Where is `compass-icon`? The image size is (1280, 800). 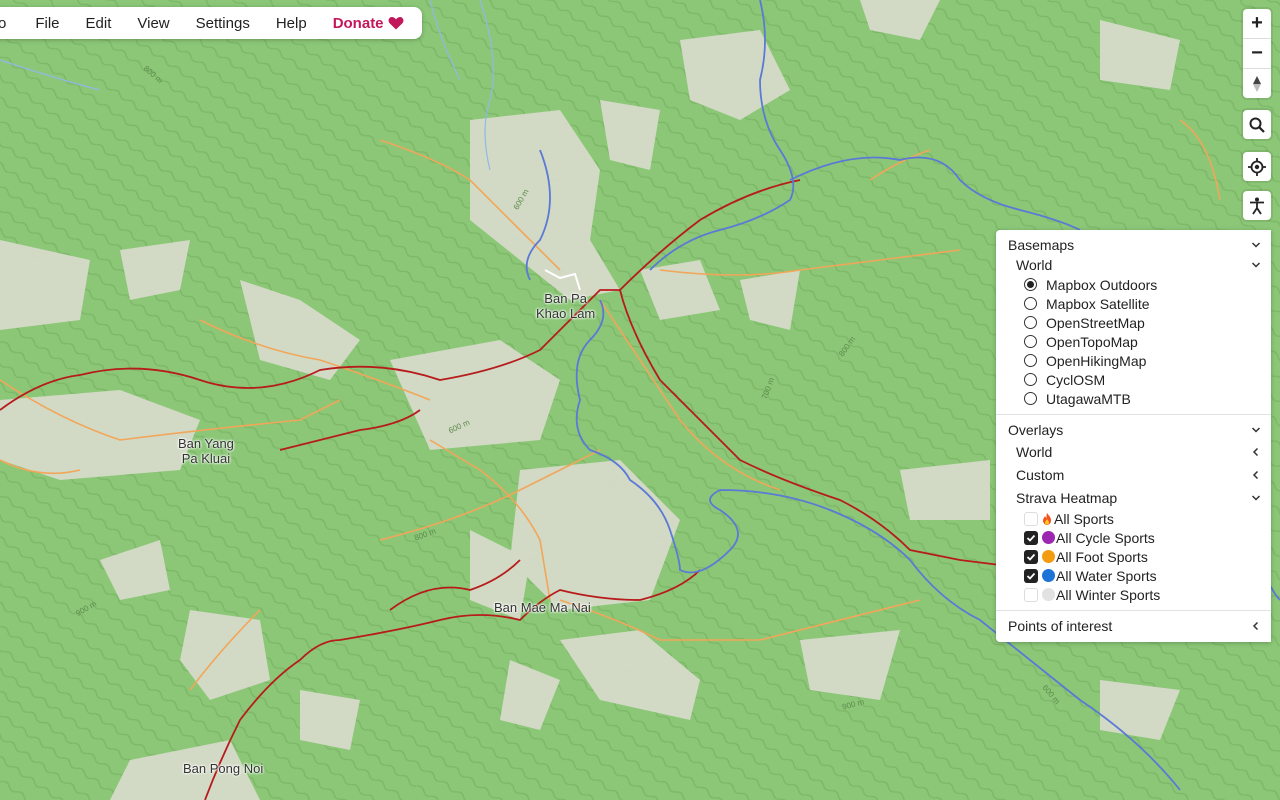 compass-icon is located at coordinates (1257, 83).